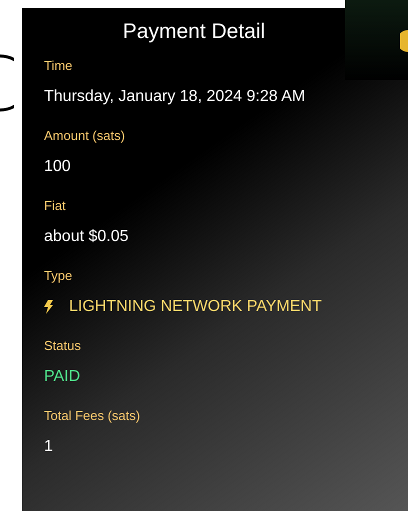 The image size is (408, 511). I want to click on lightning-bolt-icon, so click(48, 307).